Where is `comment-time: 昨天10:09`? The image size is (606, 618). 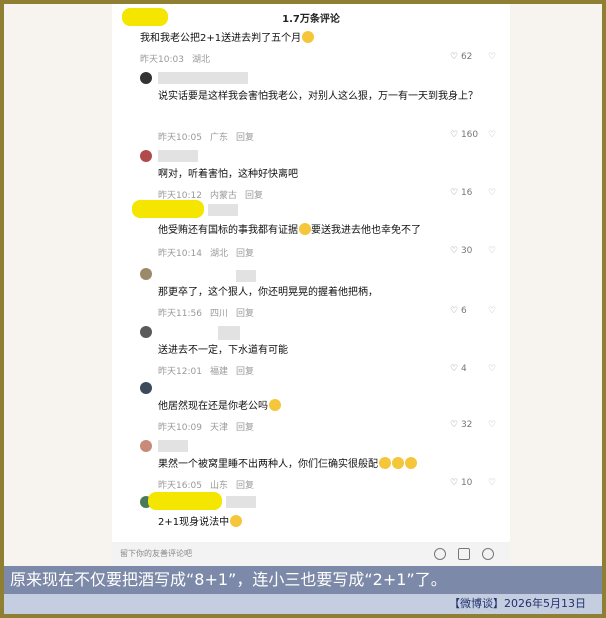 comment-time: 昨天10:09 is located at coordinates (180, 428).